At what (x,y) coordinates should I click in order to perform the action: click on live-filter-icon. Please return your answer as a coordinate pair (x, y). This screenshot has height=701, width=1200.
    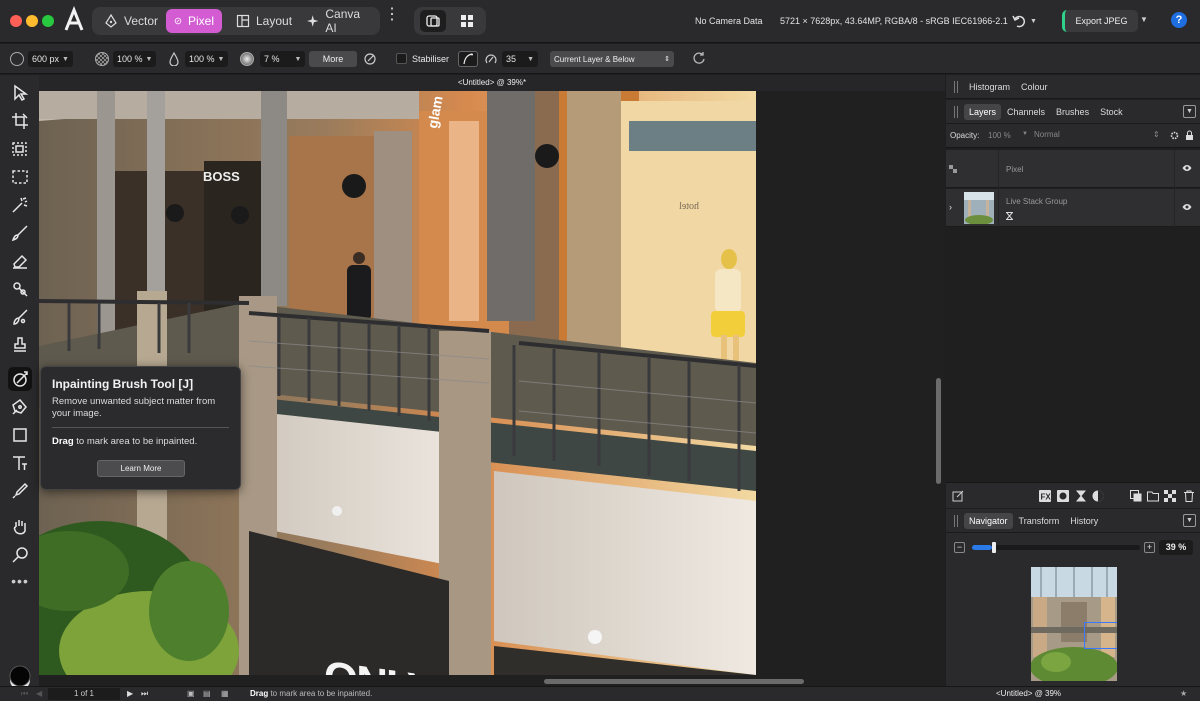
    Looking at the image, I should click on (1081, 496).